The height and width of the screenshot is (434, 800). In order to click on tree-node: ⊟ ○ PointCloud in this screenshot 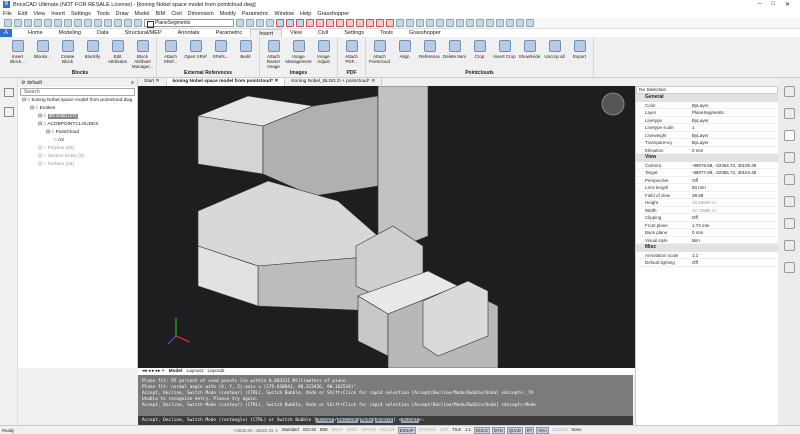, I will do `click(77, 133)`.